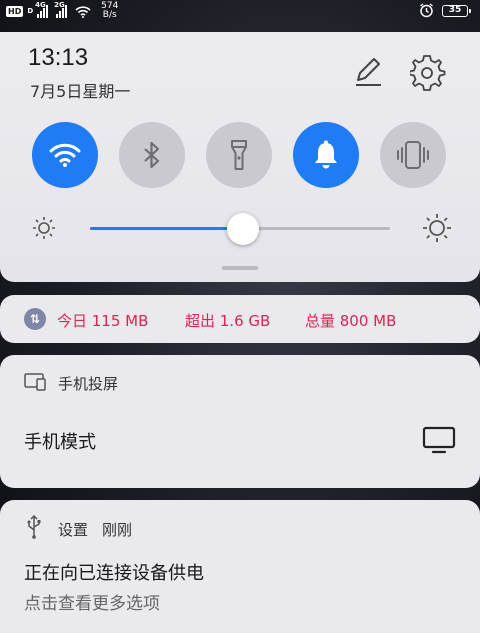  I want to click on signal-gen-label-2: 2G, so click(59, 5).